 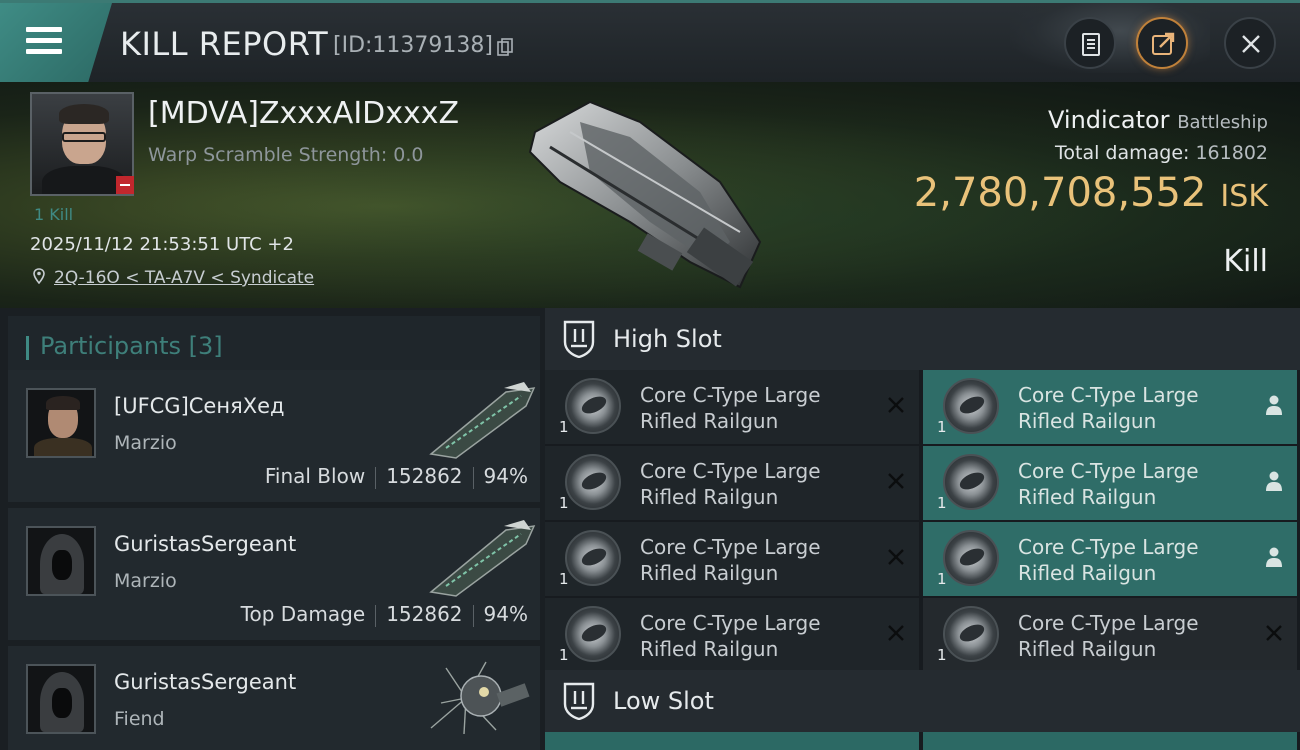 What do you see at coordinates (1060, 193) in the screenshot?
I see `isk-amount: 2,780,708,552` at bounding box center [1060, 193].